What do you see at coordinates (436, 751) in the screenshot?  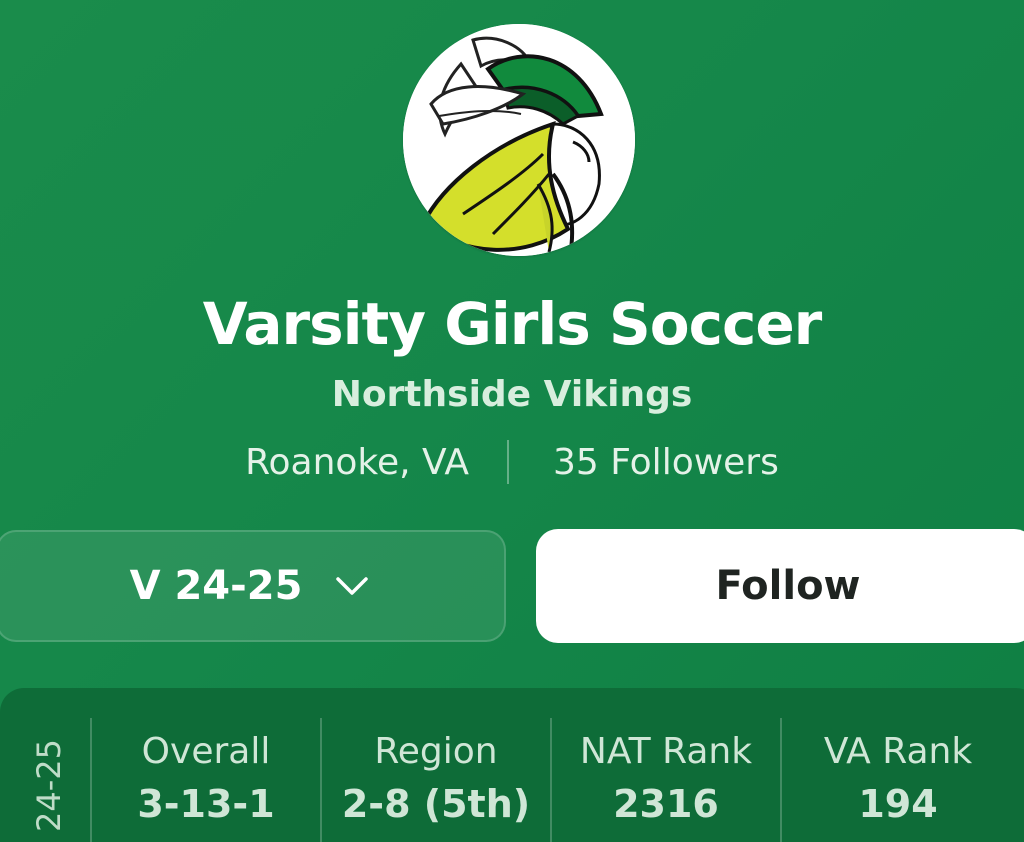 I see `stat-label: Region` at bounding box center [436, 751].